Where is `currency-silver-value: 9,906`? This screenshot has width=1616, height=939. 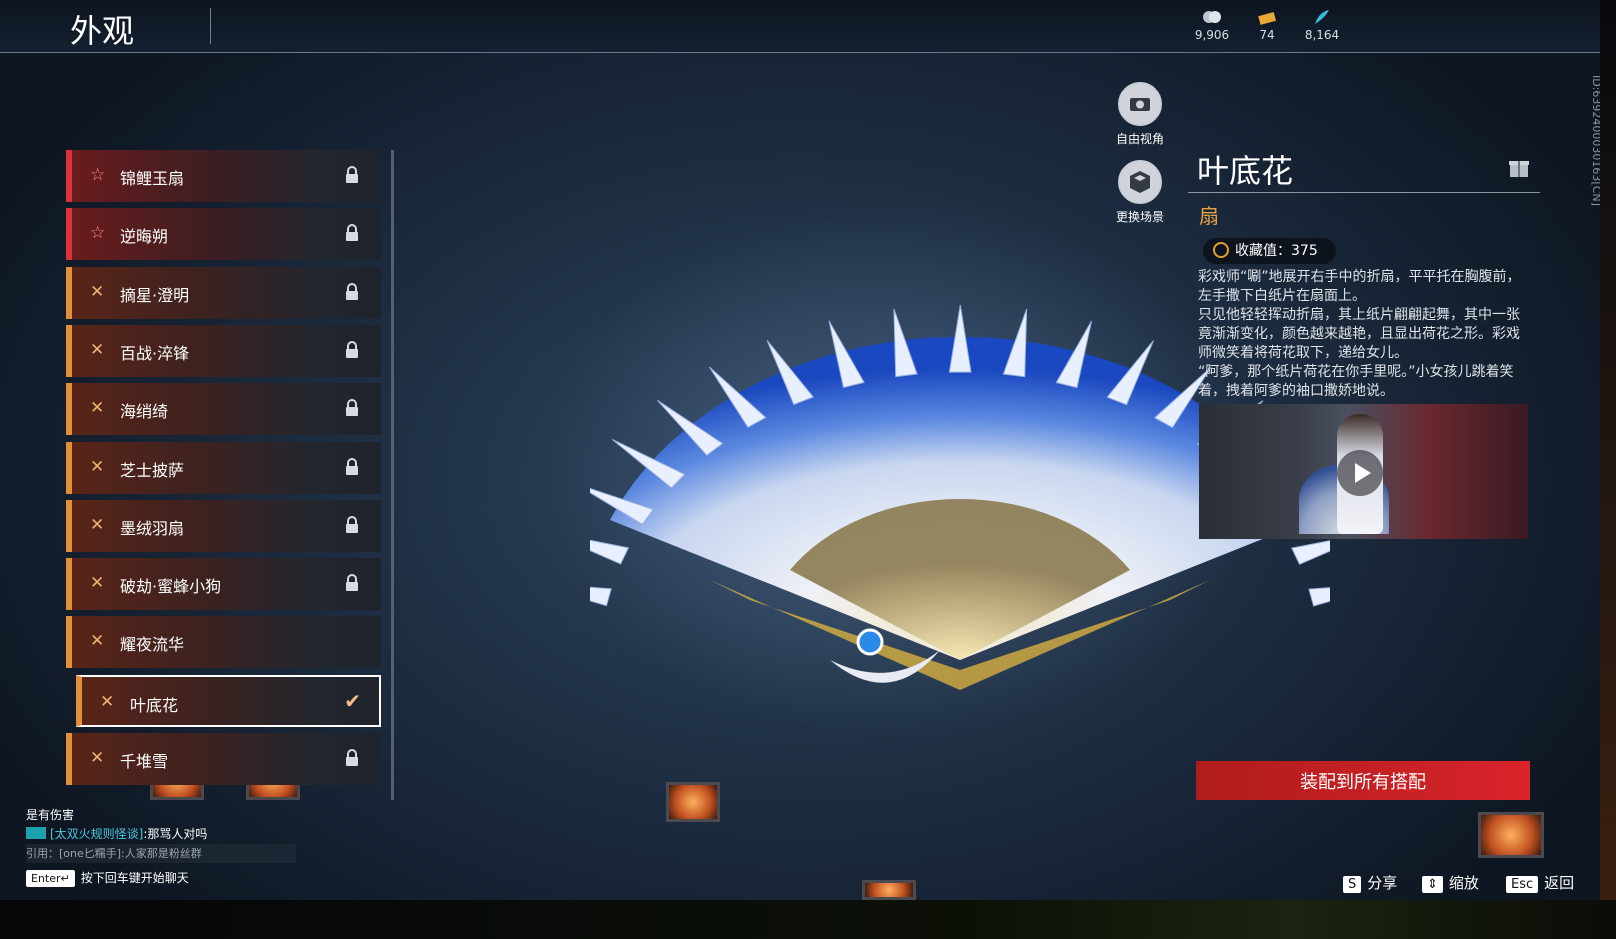
currency-silver-value: 9,906 is located at coordinates (1212, 35).